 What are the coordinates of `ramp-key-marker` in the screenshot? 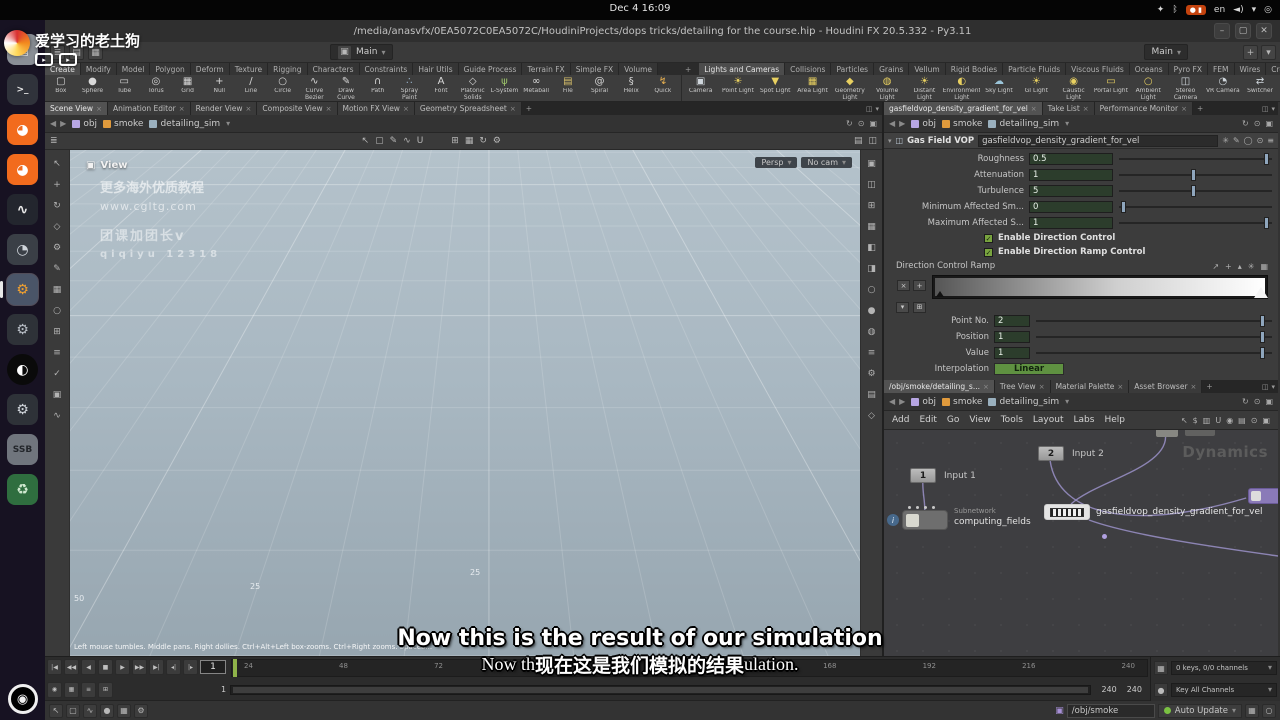 It's located at (940, 294).